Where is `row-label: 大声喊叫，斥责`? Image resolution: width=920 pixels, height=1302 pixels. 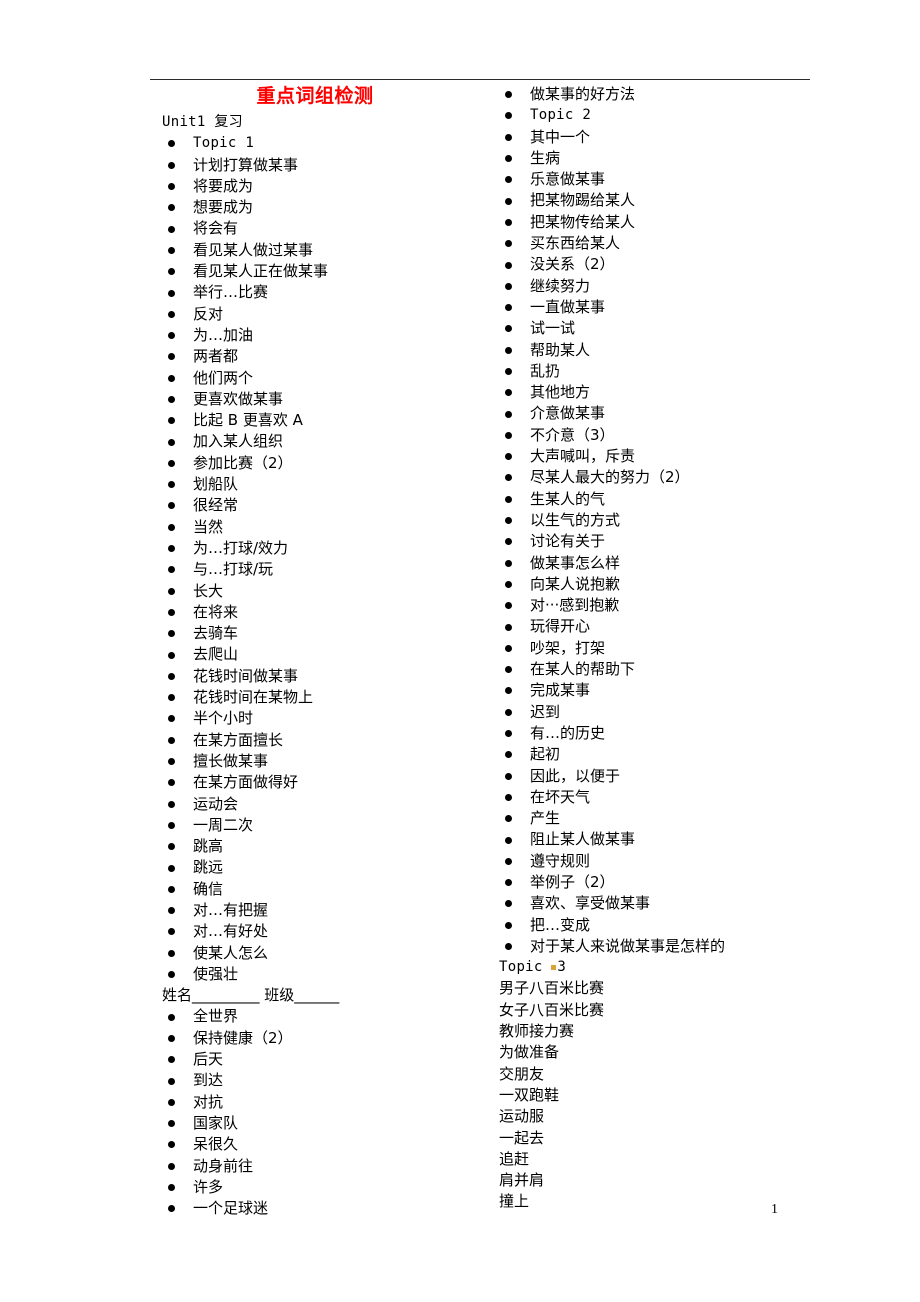 row-label: 大声喊叫，斥责 is located at coordinates (583, 456).